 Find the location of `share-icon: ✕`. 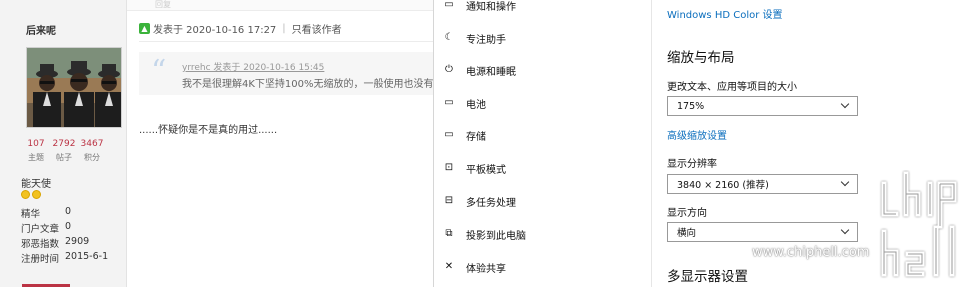

share-icon: ✕ is located at coordinates (449, 266).